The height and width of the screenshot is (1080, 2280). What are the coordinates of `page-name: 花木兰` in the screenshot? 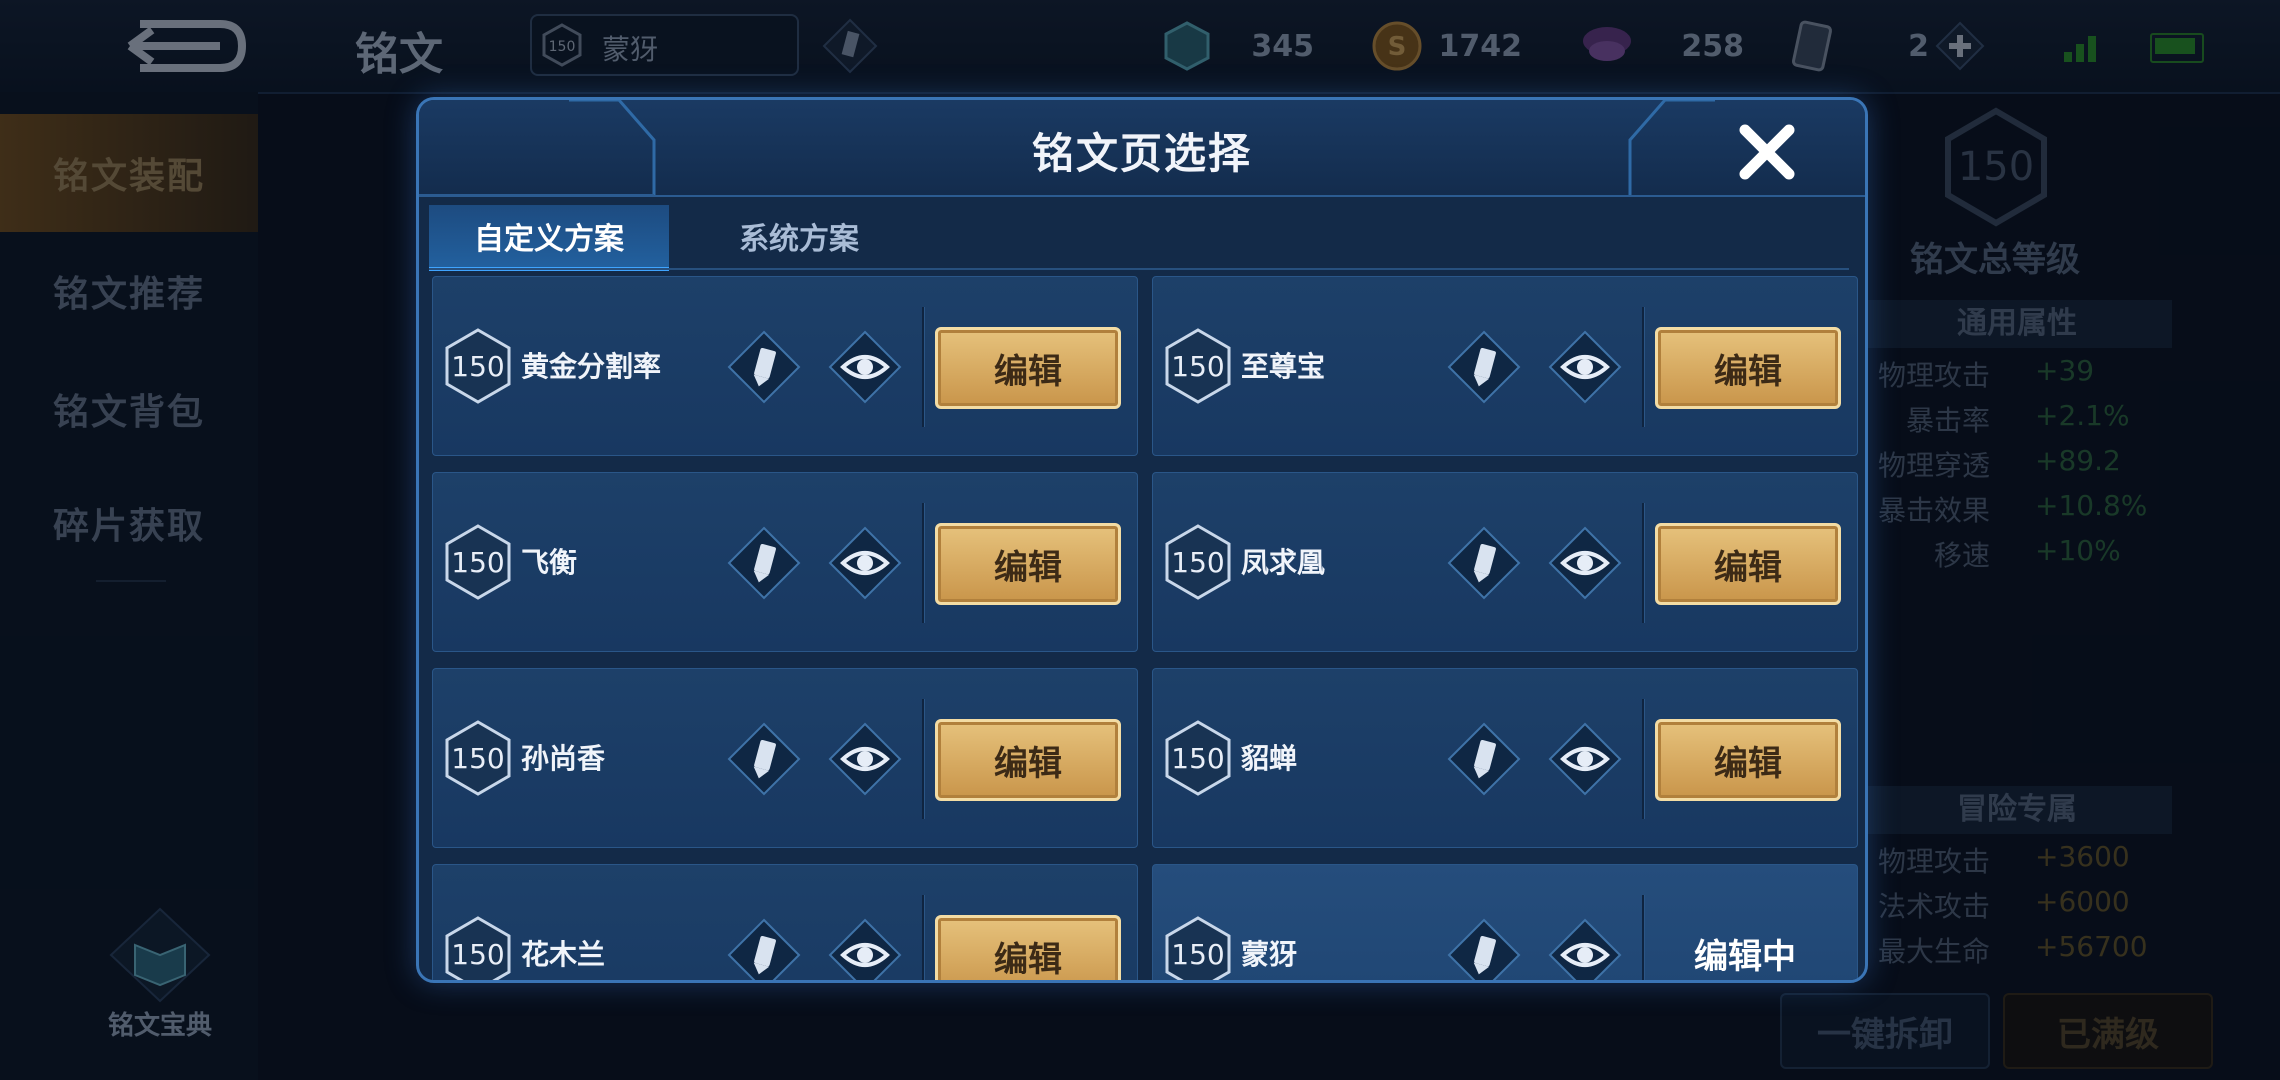 It's located at (563, 954).